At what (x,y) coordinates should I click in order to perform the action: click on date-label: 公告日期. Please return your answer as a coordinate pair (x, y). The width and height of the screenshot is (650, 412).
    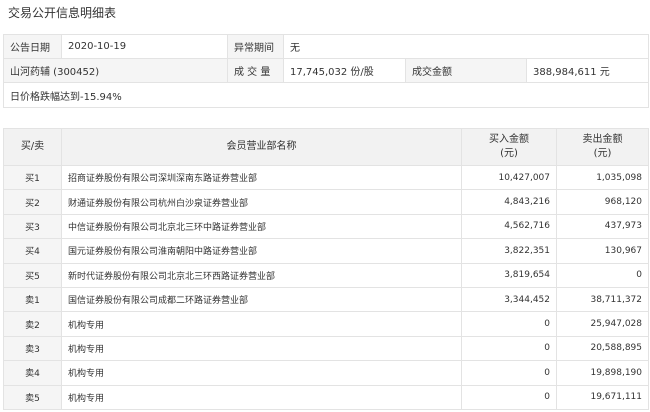
    Looking at the image, I should click on (32, 46).